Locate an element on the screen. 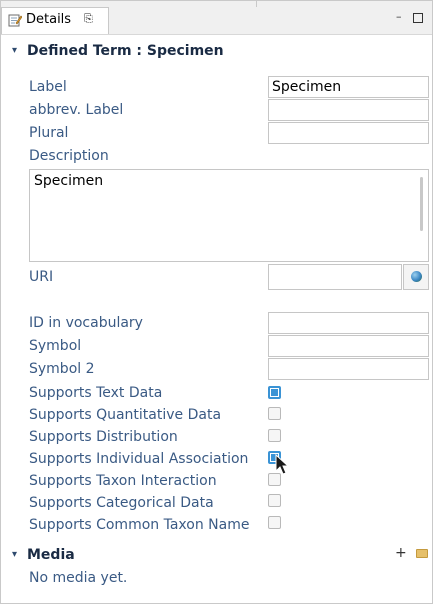  supports-common-taxon-name-checkbox is located at coordinates (274, 522).